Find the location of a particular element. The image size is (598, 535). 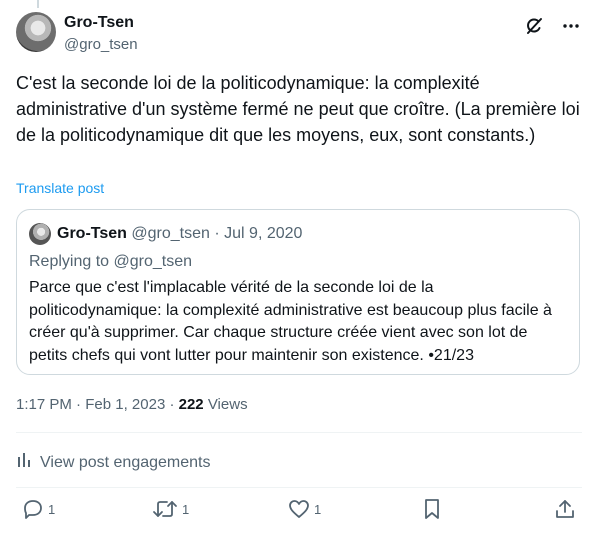

views-count: 222 is located at coordinates (191, 404).